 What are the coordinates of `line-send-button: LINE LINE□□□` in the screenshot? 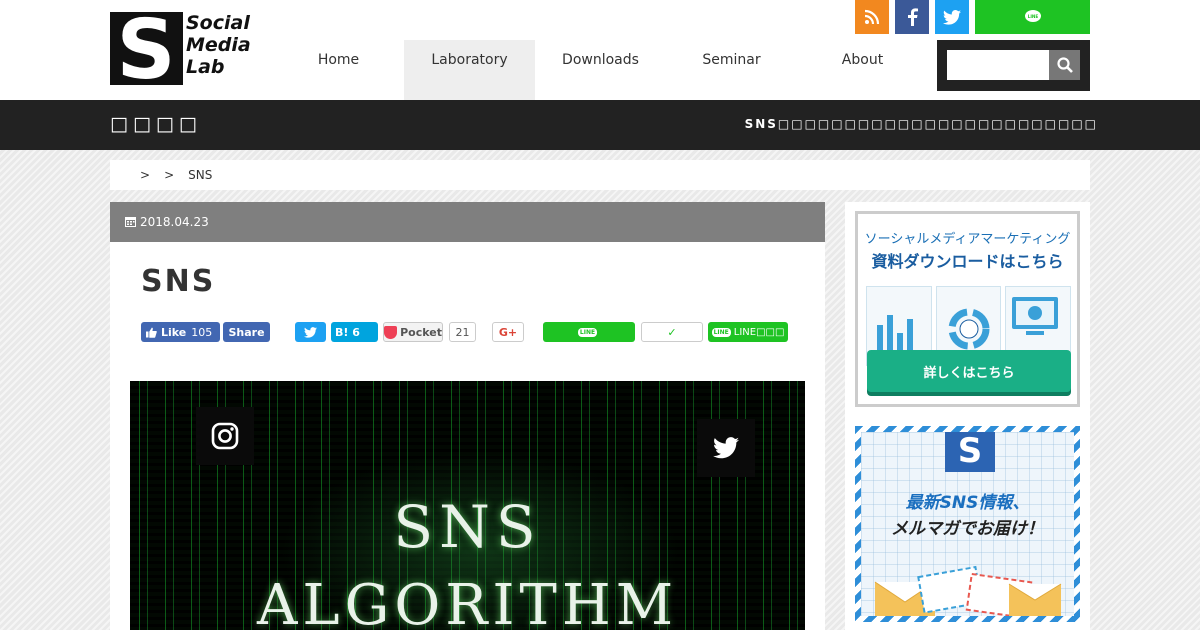 It's located at (748, 332).